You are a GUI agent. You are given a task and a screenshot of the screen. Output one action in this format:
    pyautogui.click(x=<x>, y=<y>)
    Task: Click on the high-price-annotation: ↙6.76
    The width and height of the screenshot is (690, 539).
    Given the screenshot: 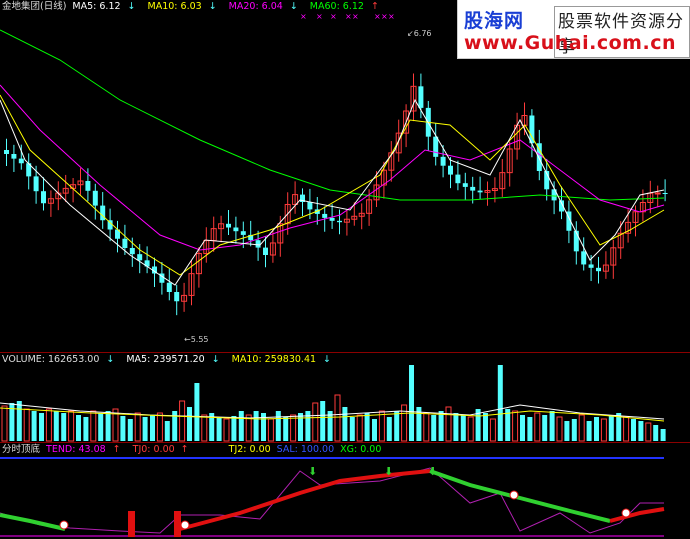 What is the action you would take?
    pyautogui.click(x=419, y=33)
    